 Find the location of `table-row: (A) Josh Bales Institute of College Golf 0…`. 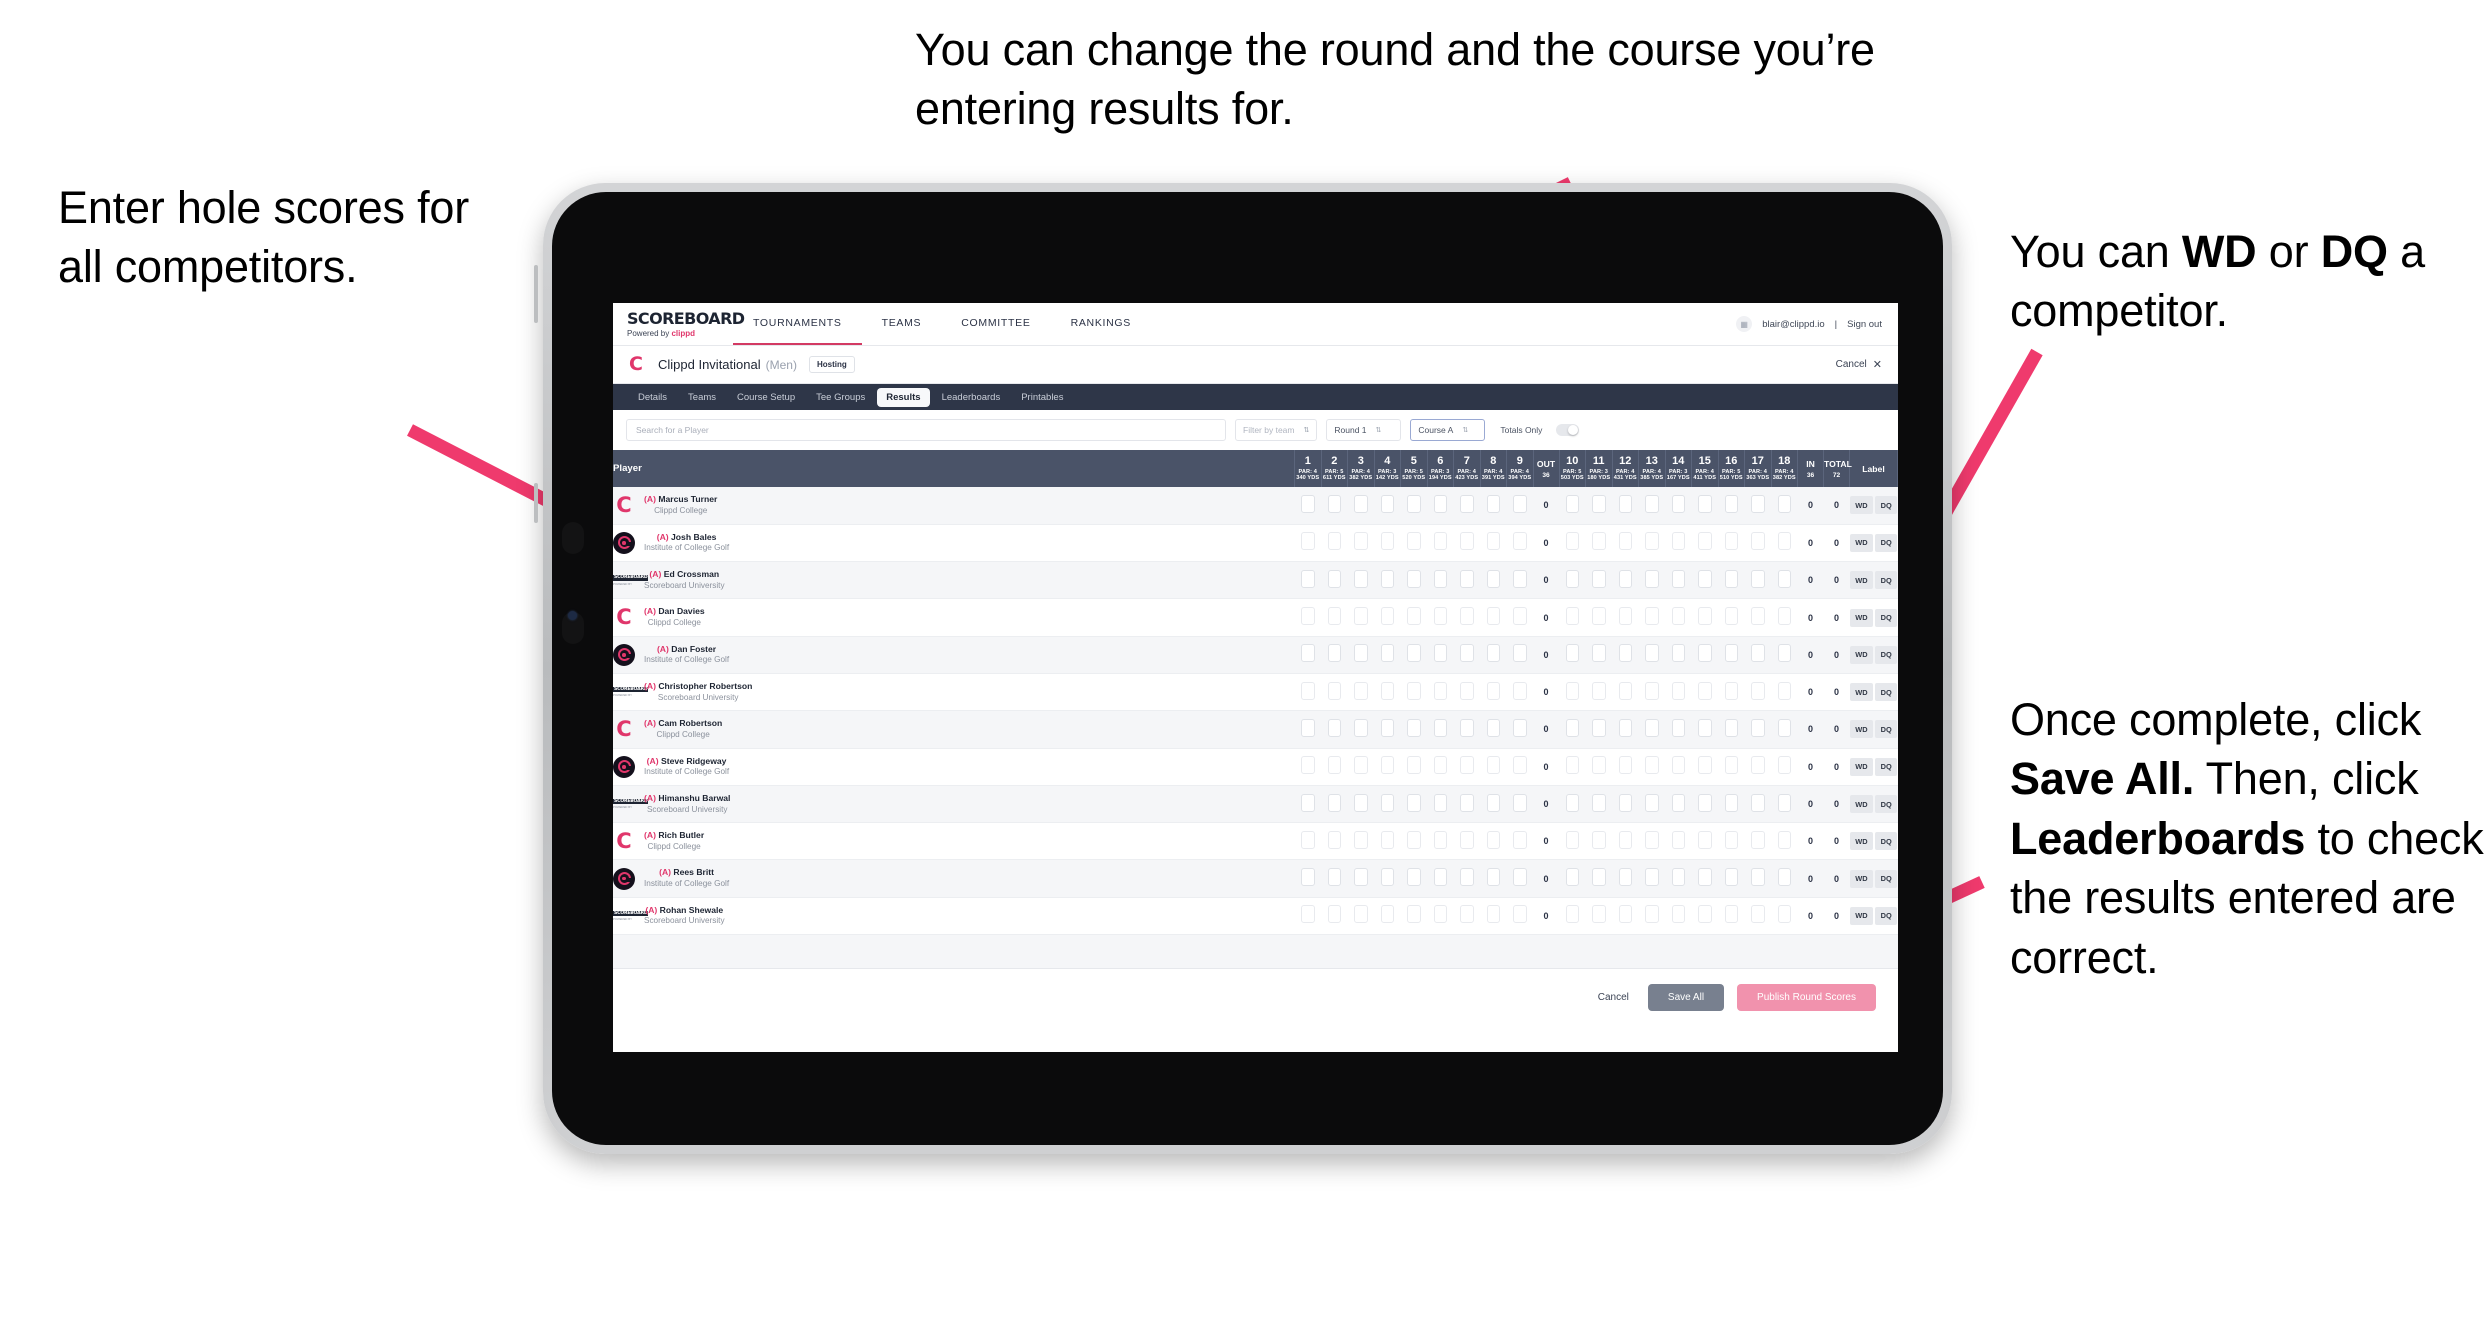

table-row: (A) Josh Bales Institute of College Golf 0… is located at coordinates (1255, 543).